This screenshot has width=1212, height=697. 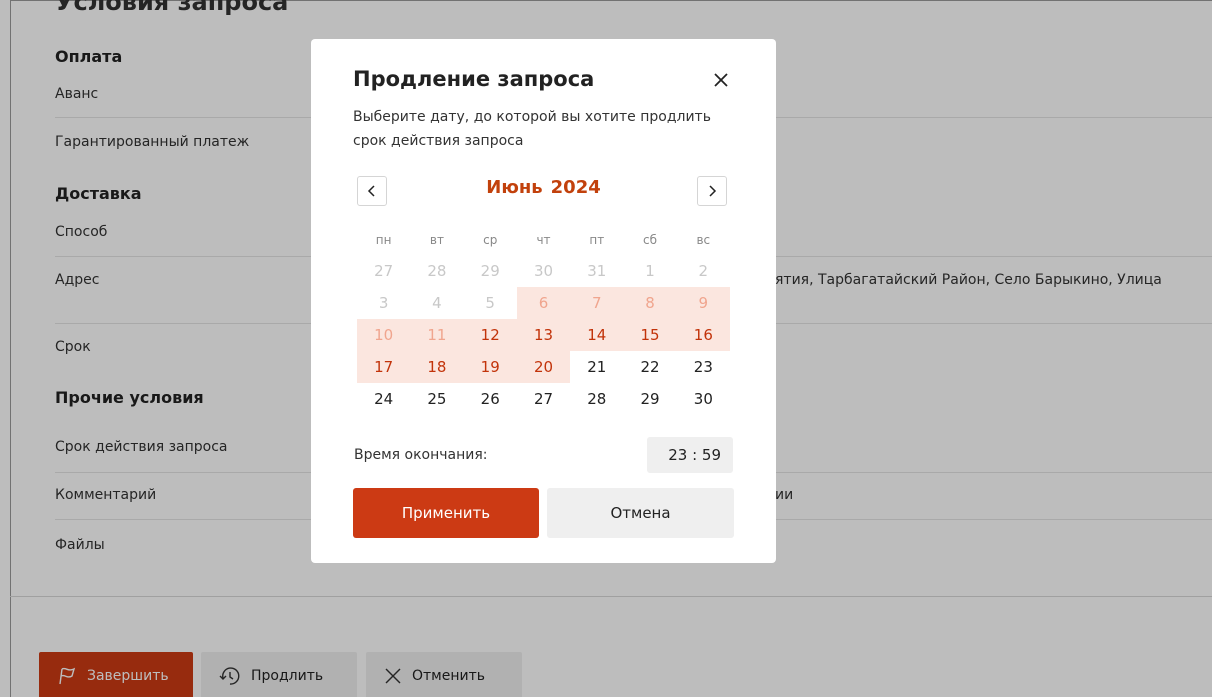 I want to click on calendar-day: 4, so click(x=437, y=303).